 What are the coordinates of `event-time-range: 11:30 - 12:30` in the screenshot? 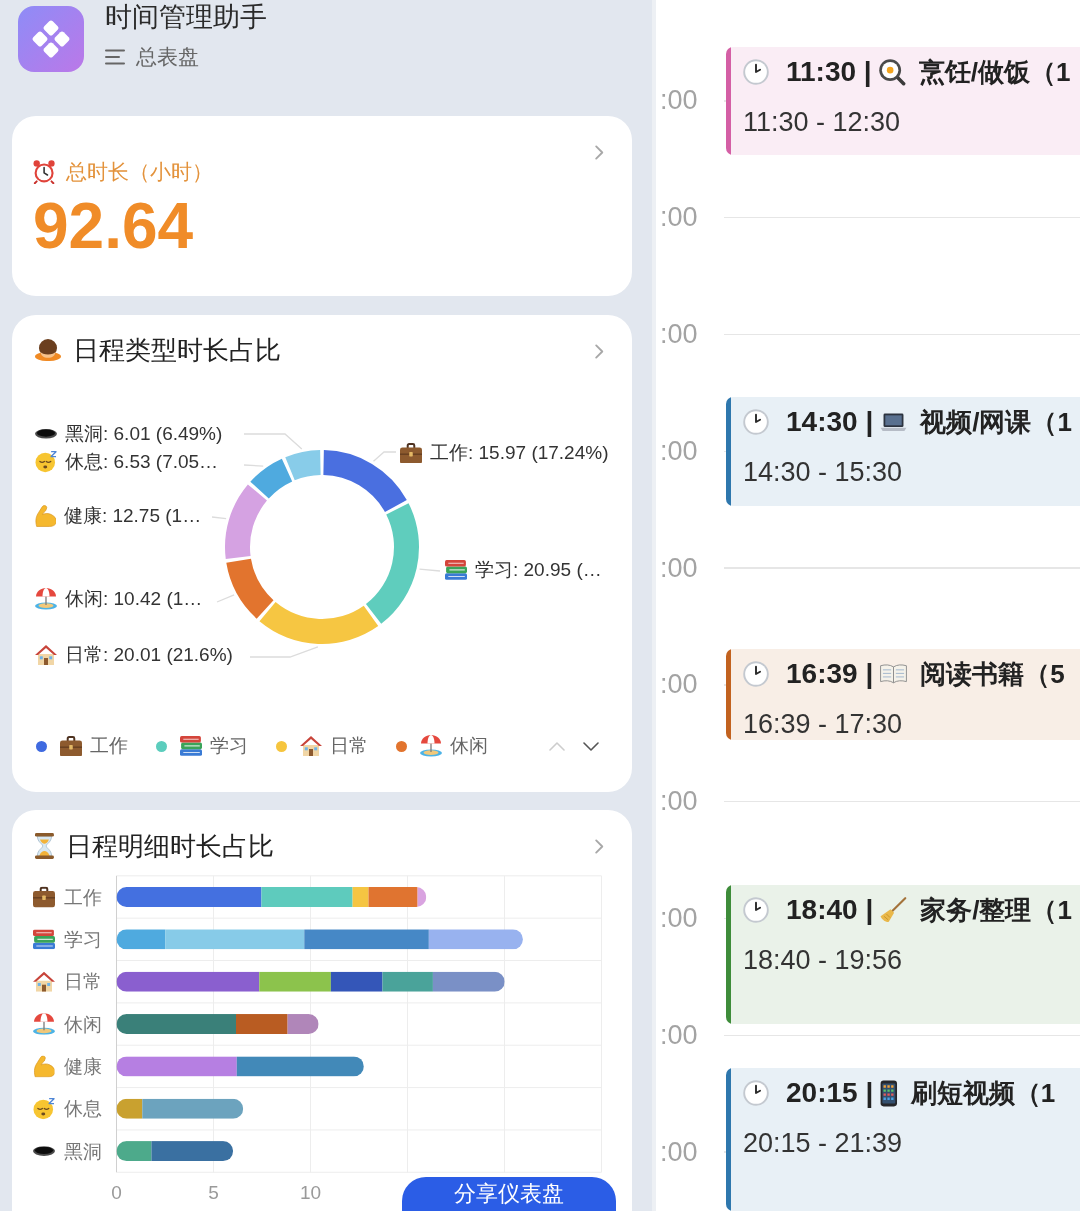 It's located at (822, 122).